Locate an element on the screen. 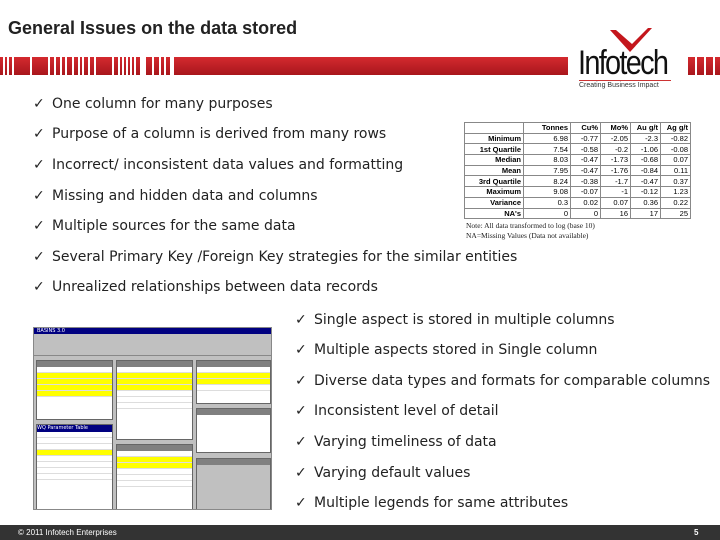 This screenshot has width=720, height=540. column-header: Tonnes is located at coordinates (547, 128).